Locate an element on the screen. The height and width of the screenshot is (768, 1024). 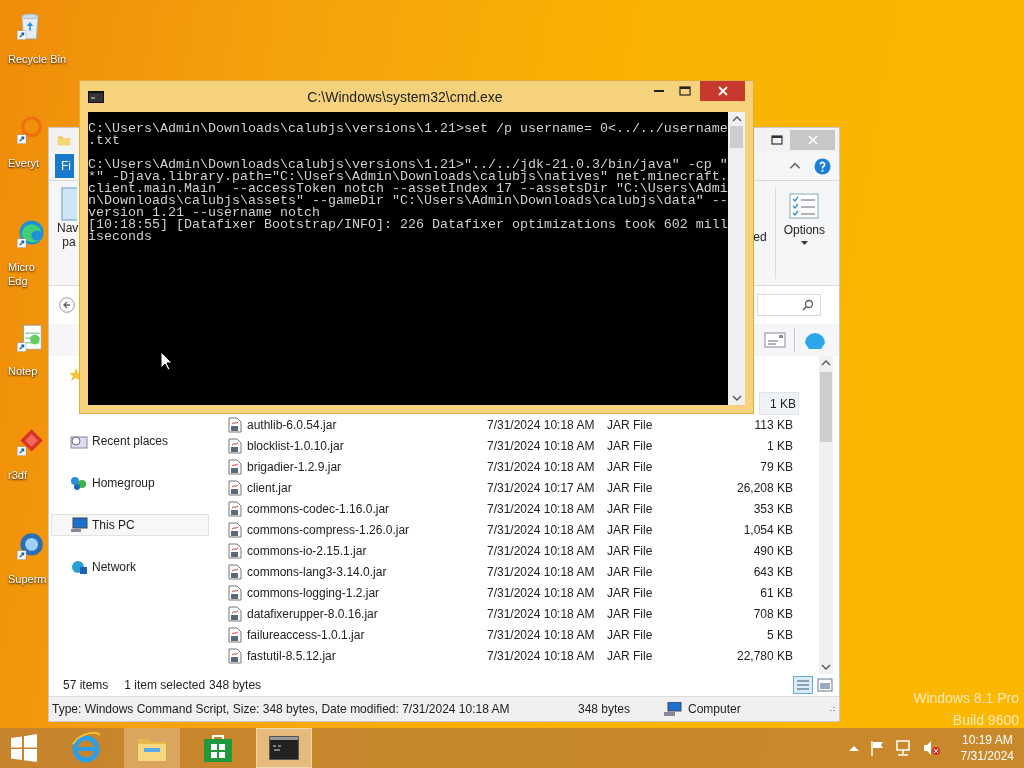
mouse-pointer-icon is located at coordinates (166, 361).